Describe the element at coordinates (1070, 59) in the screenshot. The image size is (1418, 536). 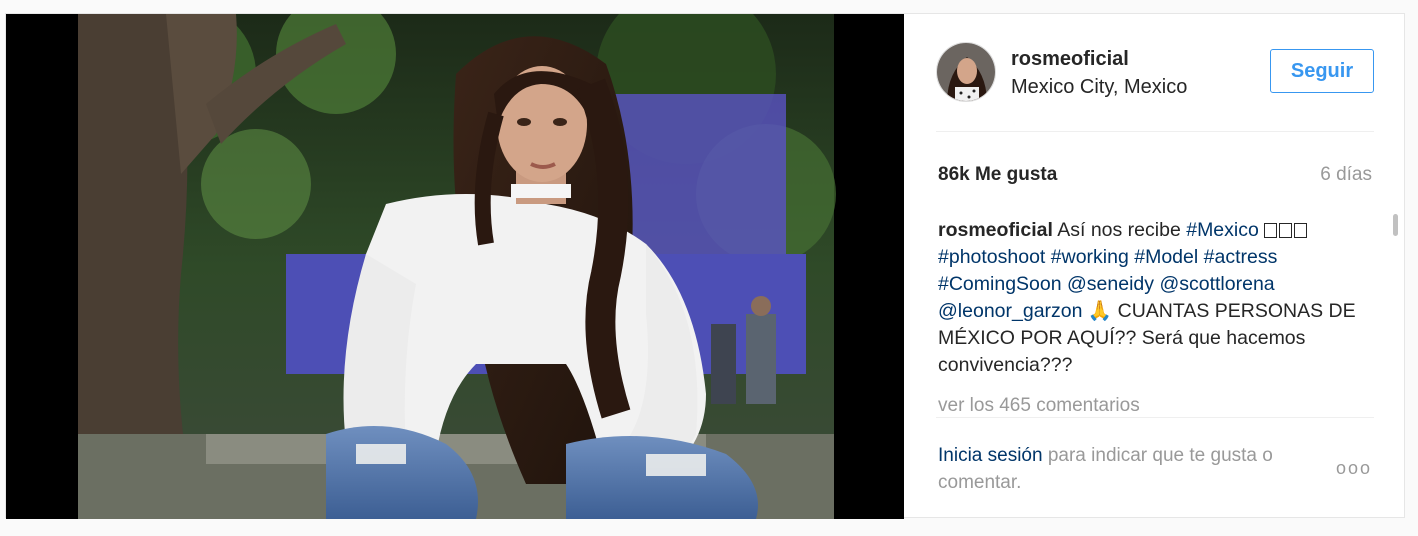
I see `username-link: rosmeoficial` at that location.